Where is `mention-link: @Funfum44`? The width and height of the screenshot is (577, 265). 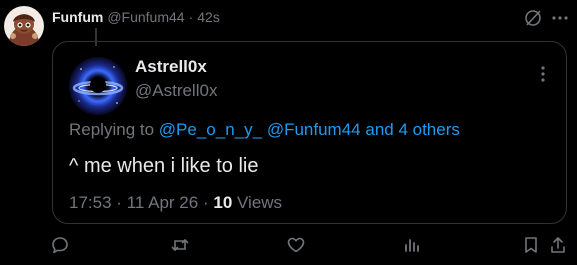
mention-link: @Funfum44 is located at coordinates (314, 129).